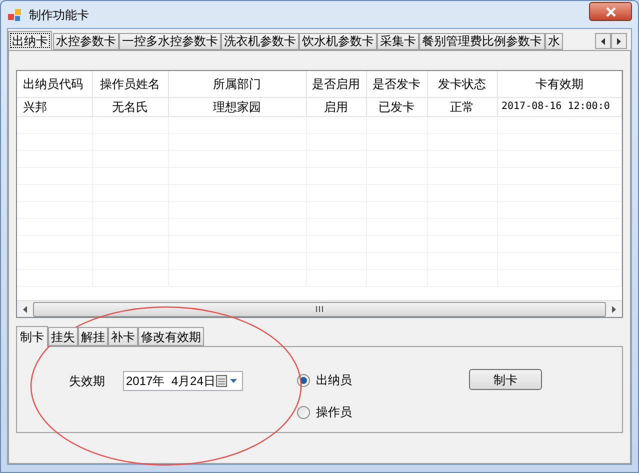 Image resolution: width=639 pixels, height=473 pixels. I want to click on column-header: 是否发卡, so click(396, 84).